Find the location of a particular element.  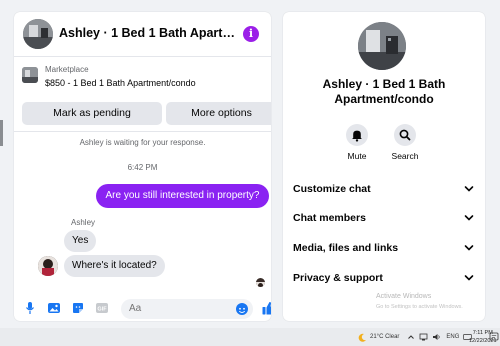

incoming-message: Yes is located at coordinates (80, 241).